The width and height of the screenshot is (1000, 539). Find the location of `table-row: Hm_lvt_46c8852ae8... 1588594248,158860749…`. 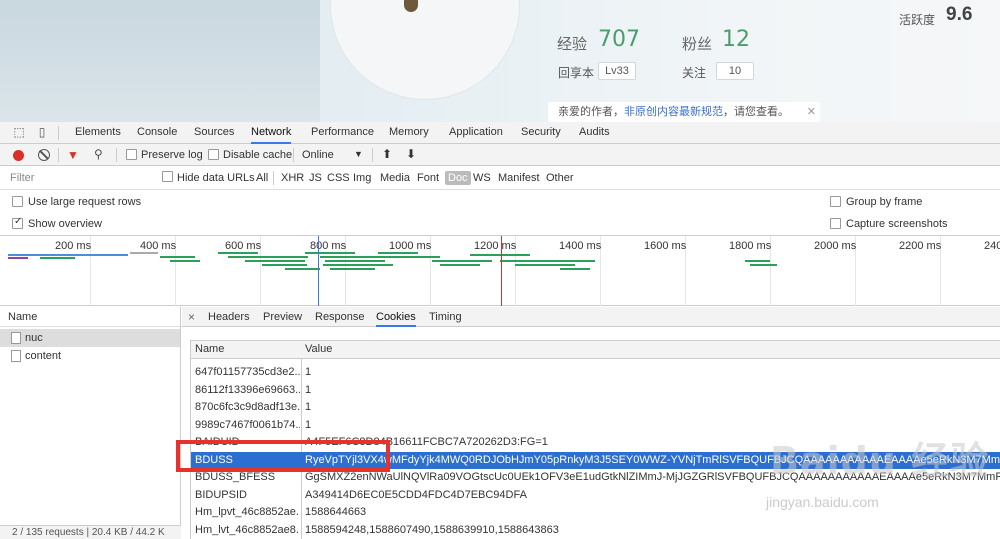

table-row: Hm_lvt_46c8852ae8... 1588594248,158860749… is located at coordinates (595, 530).